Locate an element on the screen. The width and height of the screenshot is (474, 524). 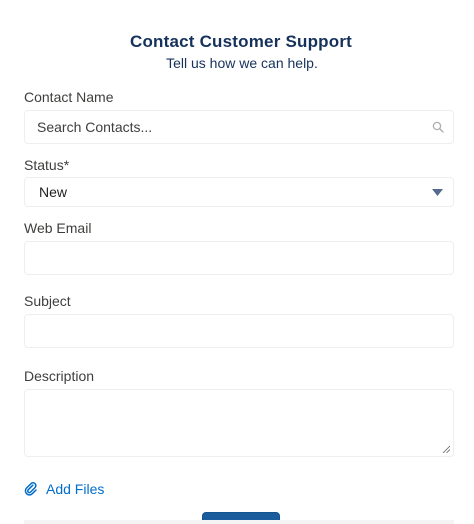
description-label: Description is located at coordinates (59, 376).